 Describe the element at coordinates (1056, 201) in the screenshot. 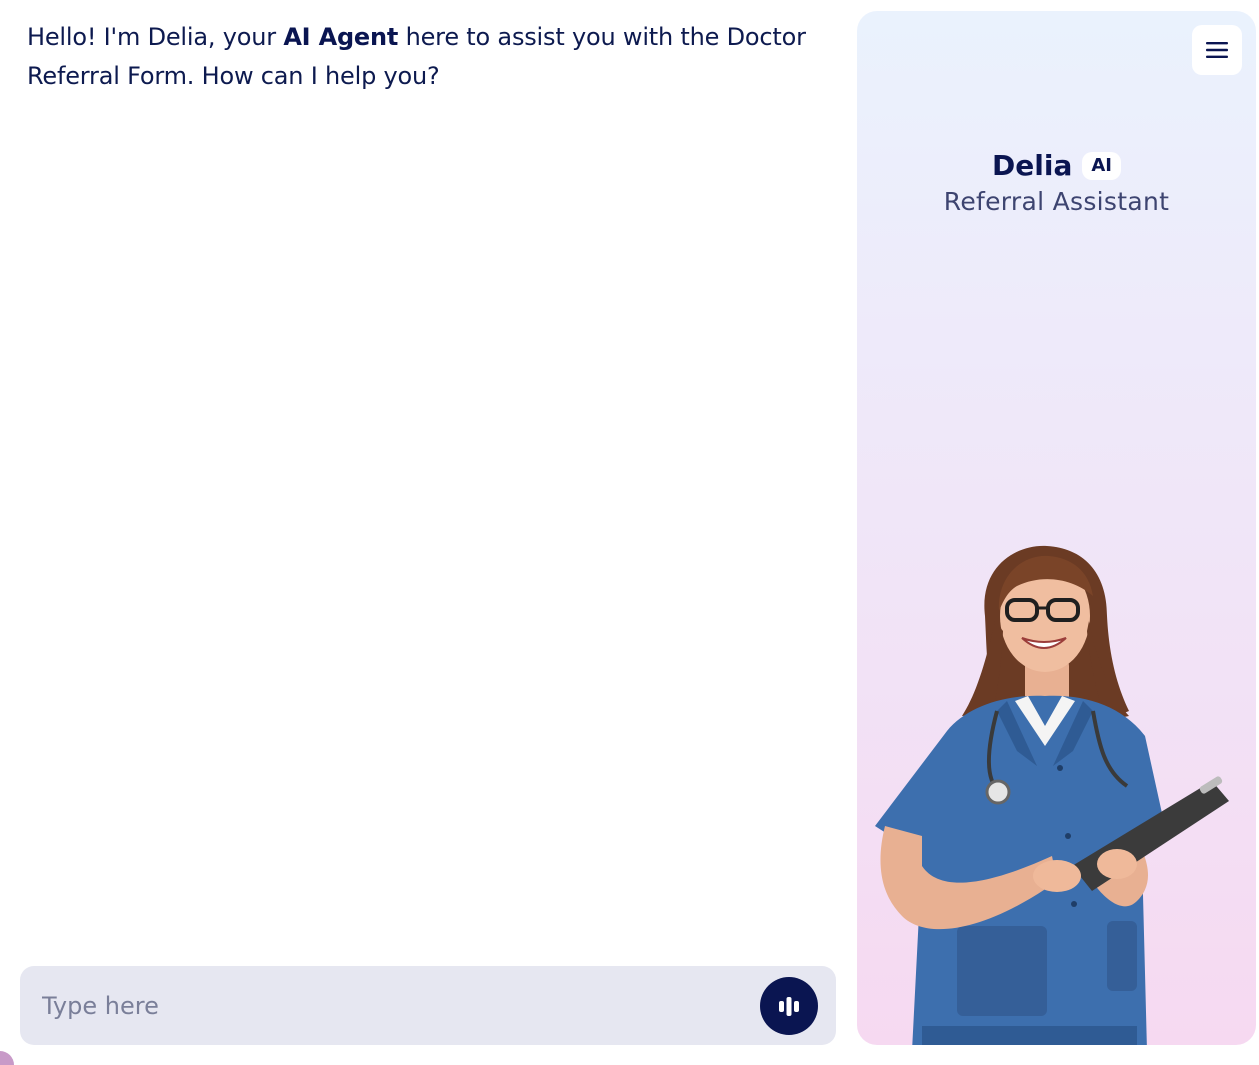

I see `agent-role: Referral Assistant` at that location.